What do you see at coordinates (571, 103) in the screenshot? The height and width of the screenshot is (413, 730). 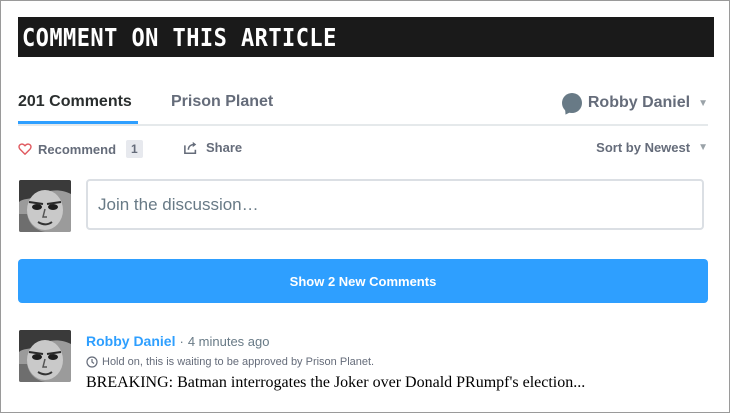 I see `speech-bubble-icon` at bounding box center [571, 103].